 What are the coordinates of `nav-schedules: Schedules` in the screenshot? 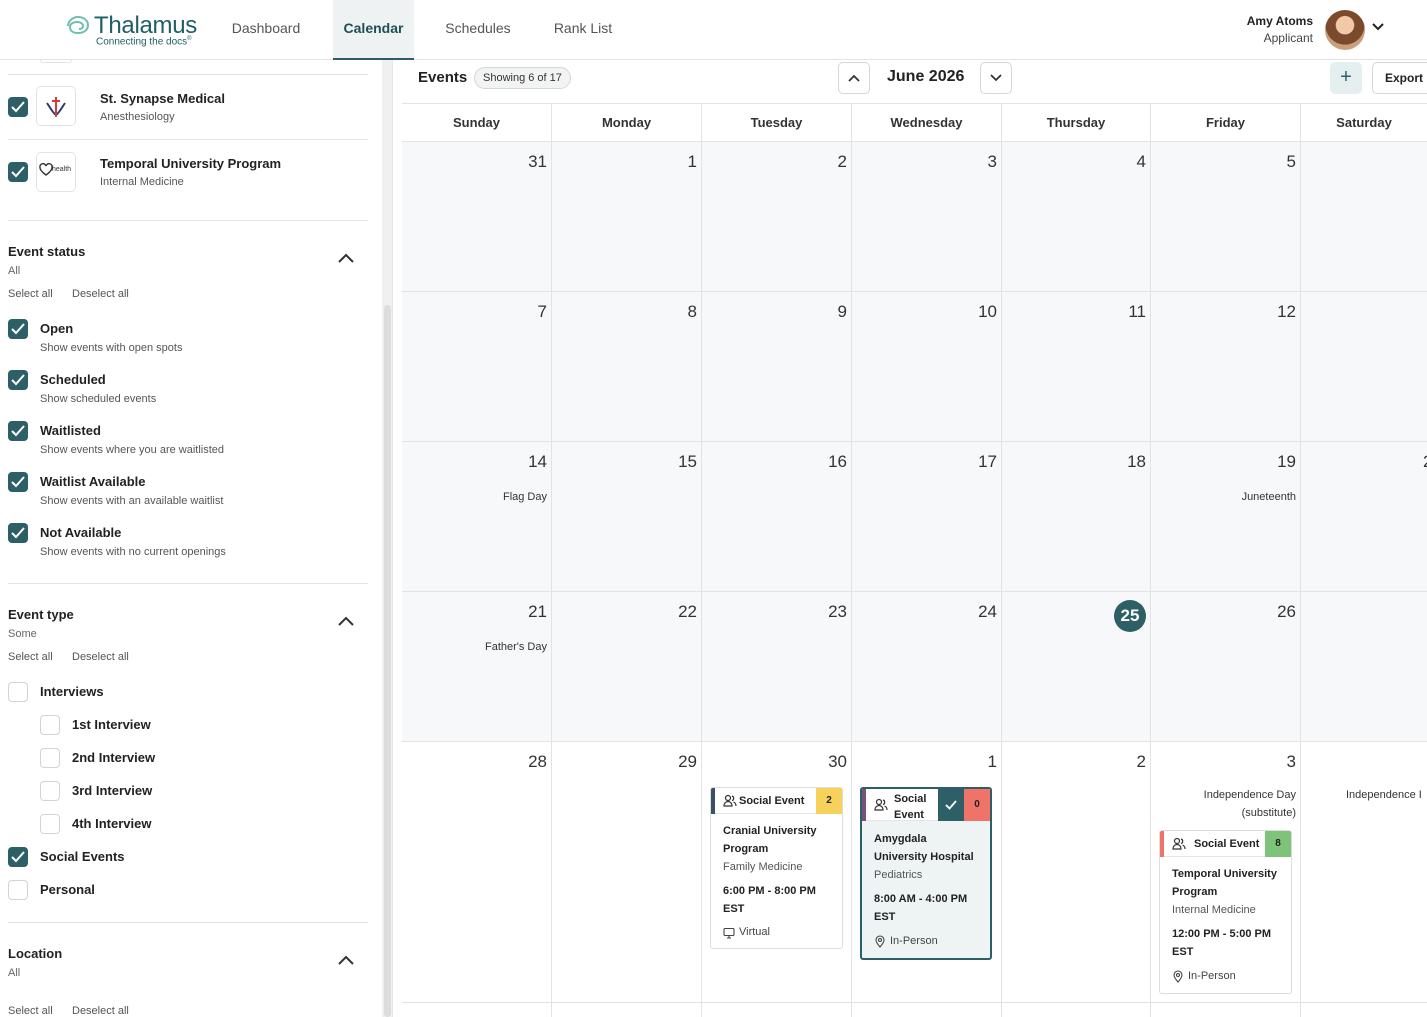 It's located at (478, 30).